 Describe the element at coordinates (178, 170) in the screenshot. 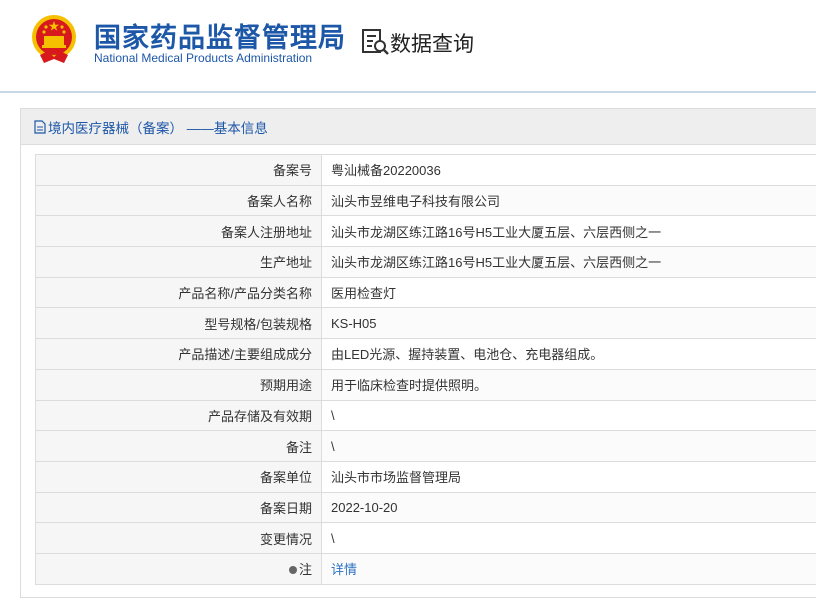

I see `row-label: 备案号` at that location.